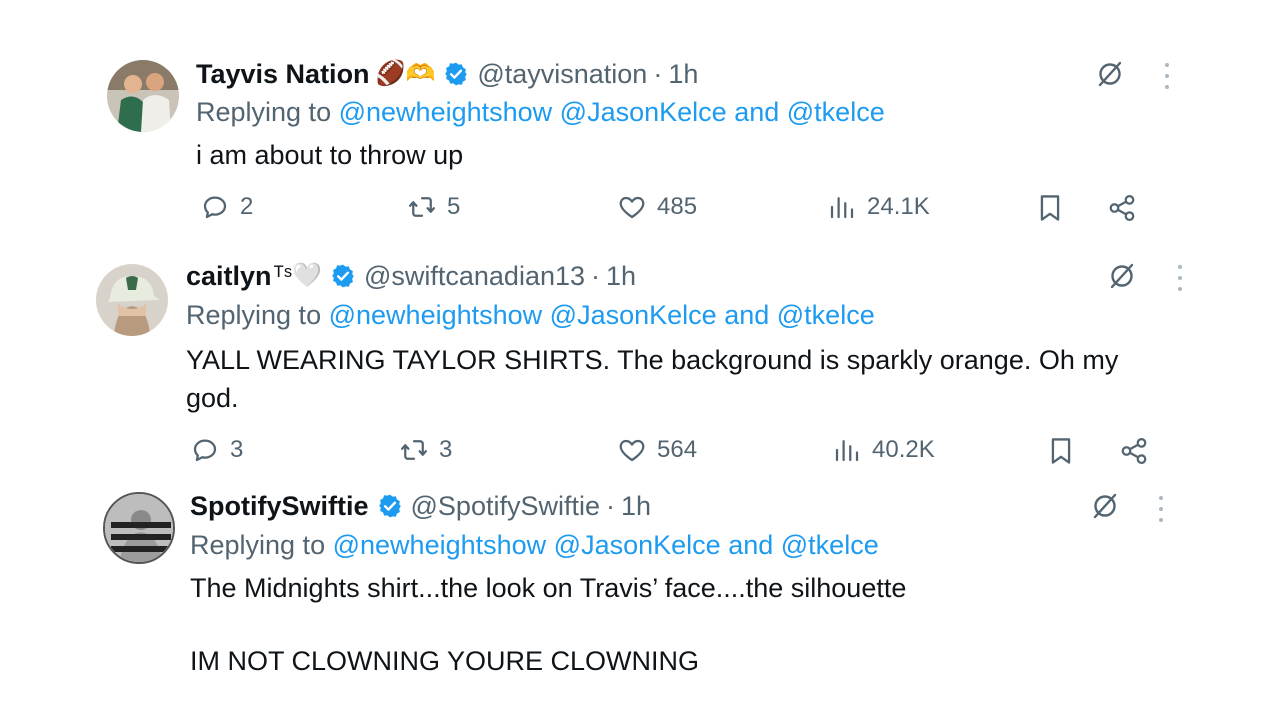 The height and width of the screenshot is (720, 1280). What do you see at coordinates (454, 206) in the screenshot?
I see `retweet-count: 5` at bounding box center [454, 206].